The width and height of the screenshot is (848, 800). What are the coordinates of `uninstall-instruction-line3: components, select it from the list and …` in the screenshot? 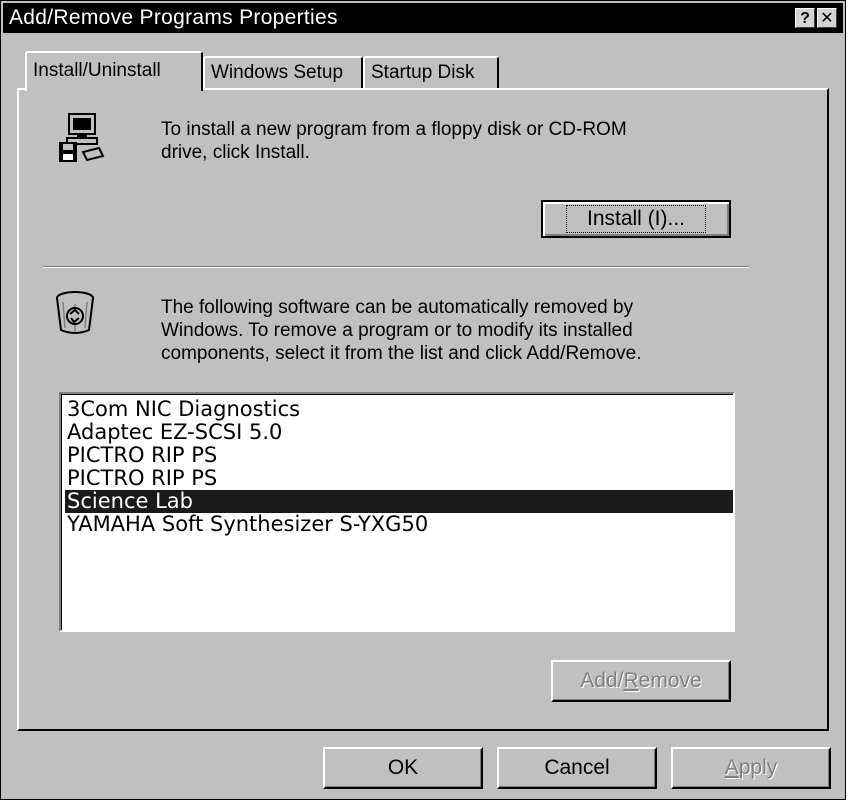 It's located at (401, 353).